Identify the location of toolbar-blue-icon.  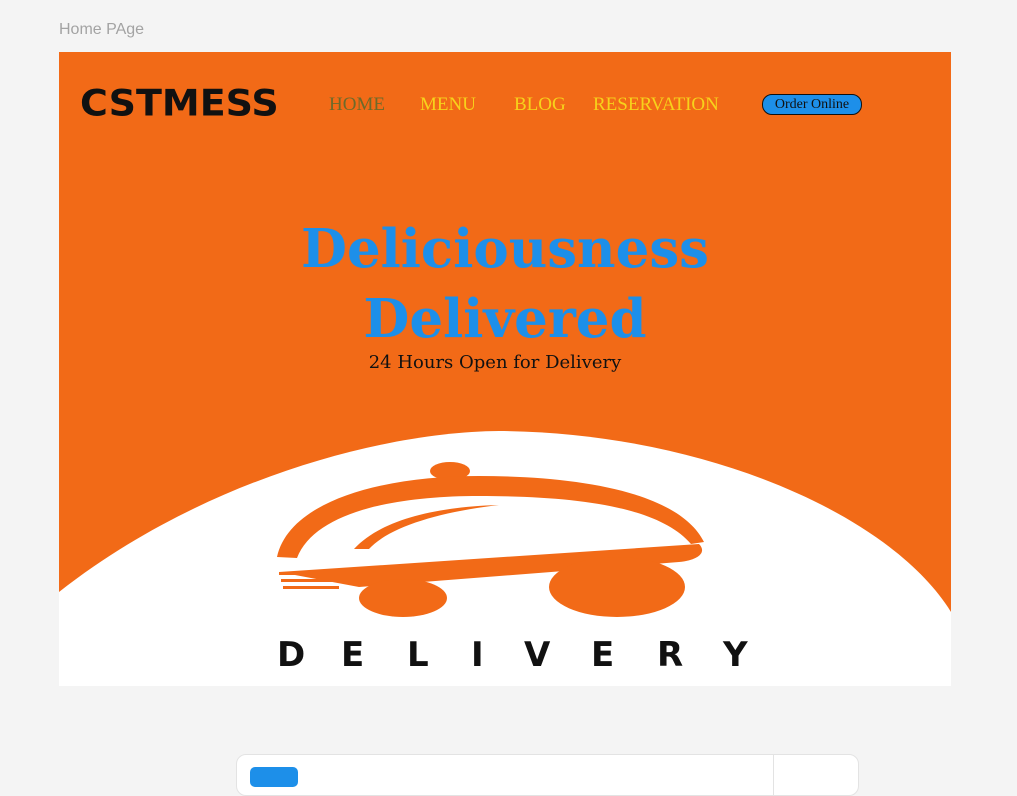
(274, 777).